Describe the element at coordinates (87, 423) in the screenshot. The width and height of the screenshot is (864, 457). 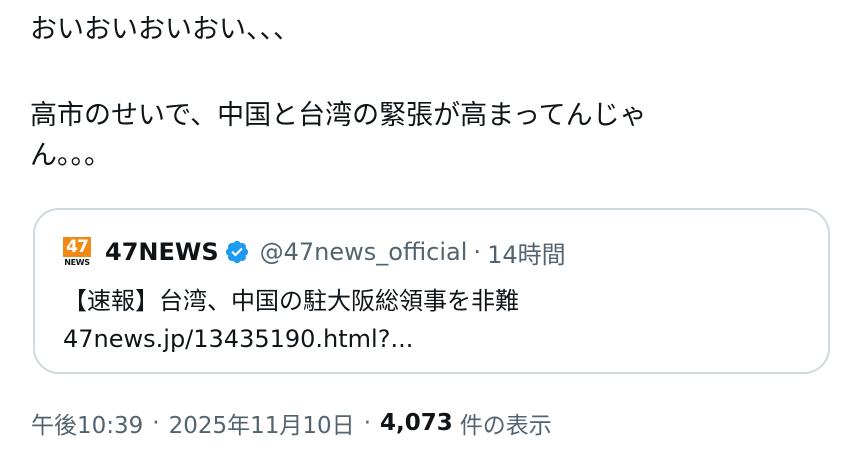
I see `tweet-timestamp-time: 午後10:39` at that location.